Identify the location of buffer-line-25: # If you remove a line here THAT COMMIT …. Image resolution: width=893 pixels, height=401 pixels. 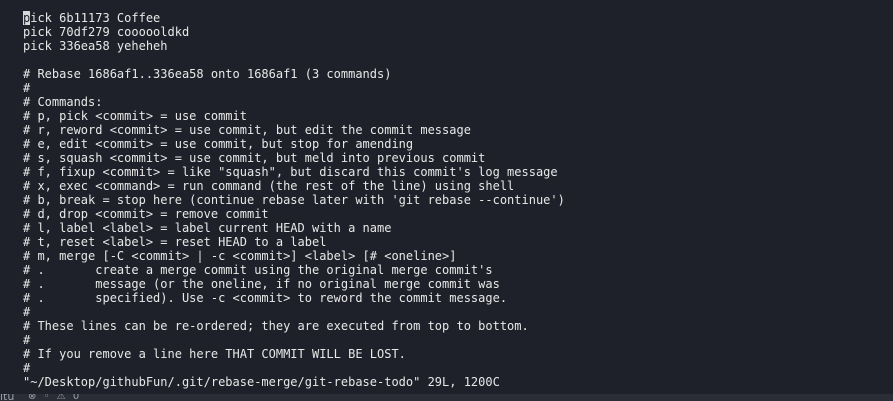
(214, 354).